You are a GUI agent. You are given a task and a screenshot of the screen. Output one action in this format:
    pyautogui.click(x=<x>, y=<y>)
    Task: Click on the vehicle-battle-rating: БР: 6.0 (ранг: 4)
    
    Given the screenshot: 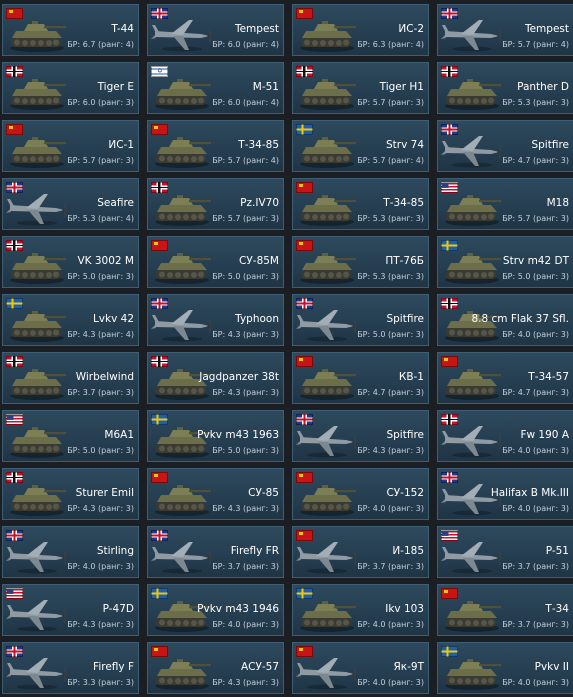 What is the action you would take?
    pyautogui.click(x=245, y=44)
    